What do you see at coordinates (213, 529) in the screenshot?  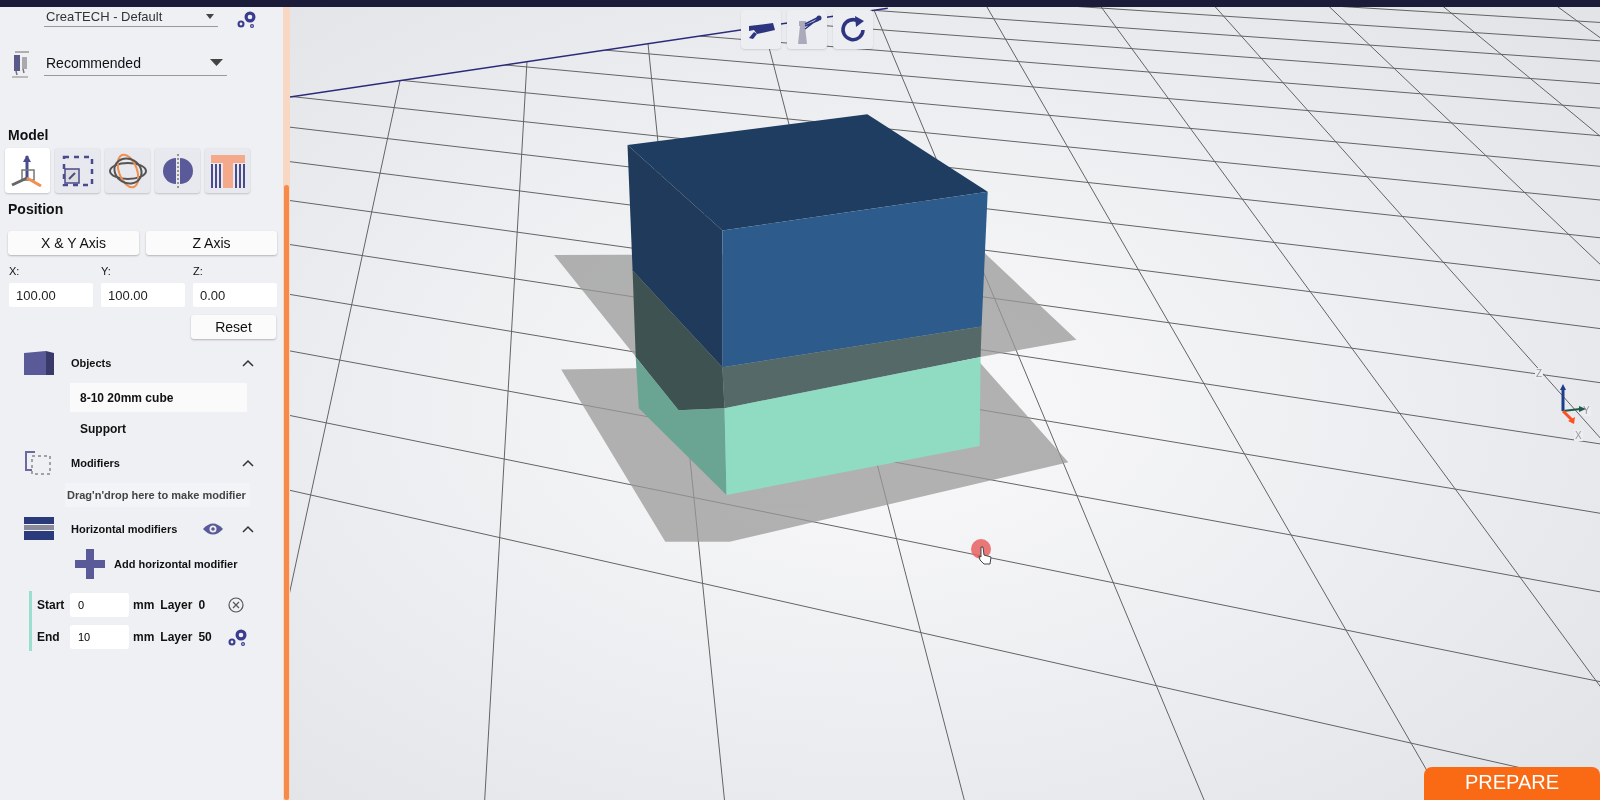 I see `eye-icon` at bounding box center [213, 529].